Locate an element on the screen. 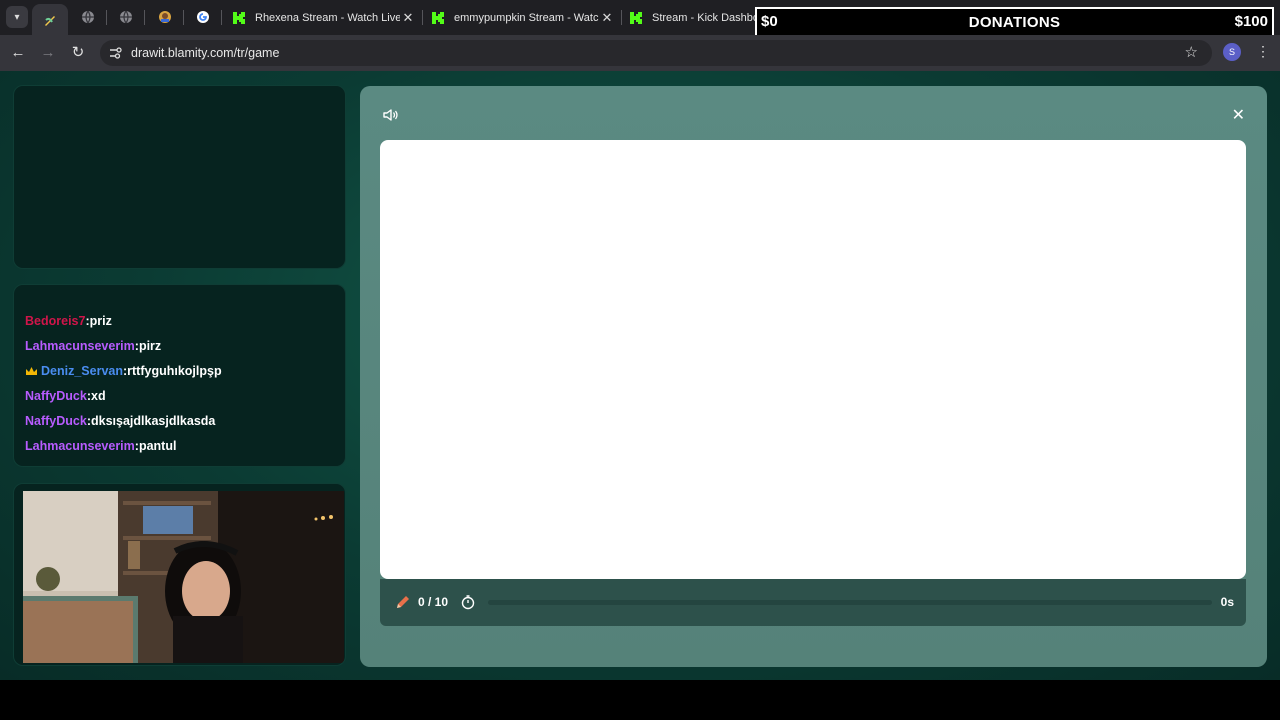 The image size is (1280, 720). browser-toolbar: ← → ↻ drawit.blamity.com/tr/game ☆ is located at coordinates (640, 53).